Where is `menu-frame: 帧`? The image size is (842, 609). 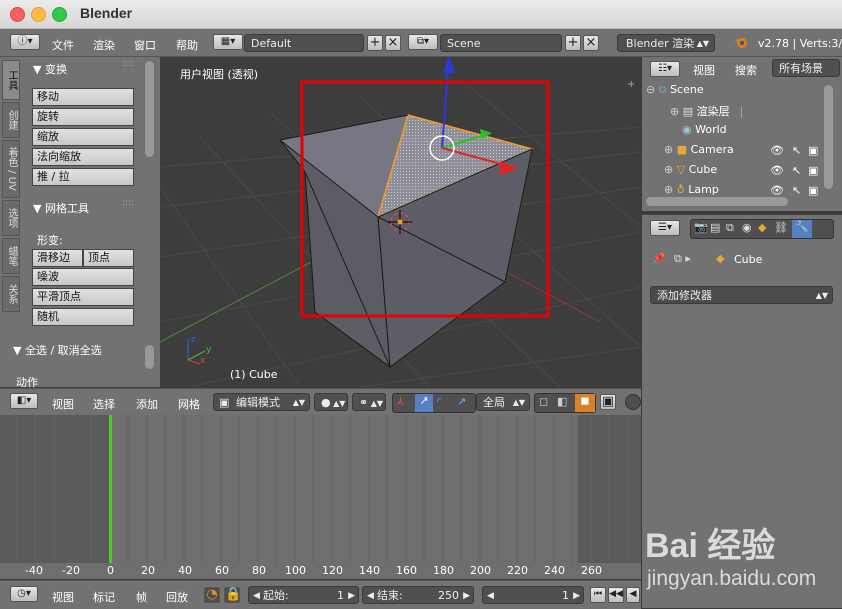
menu-frame: 帧 is located at coordinates (141, 597).